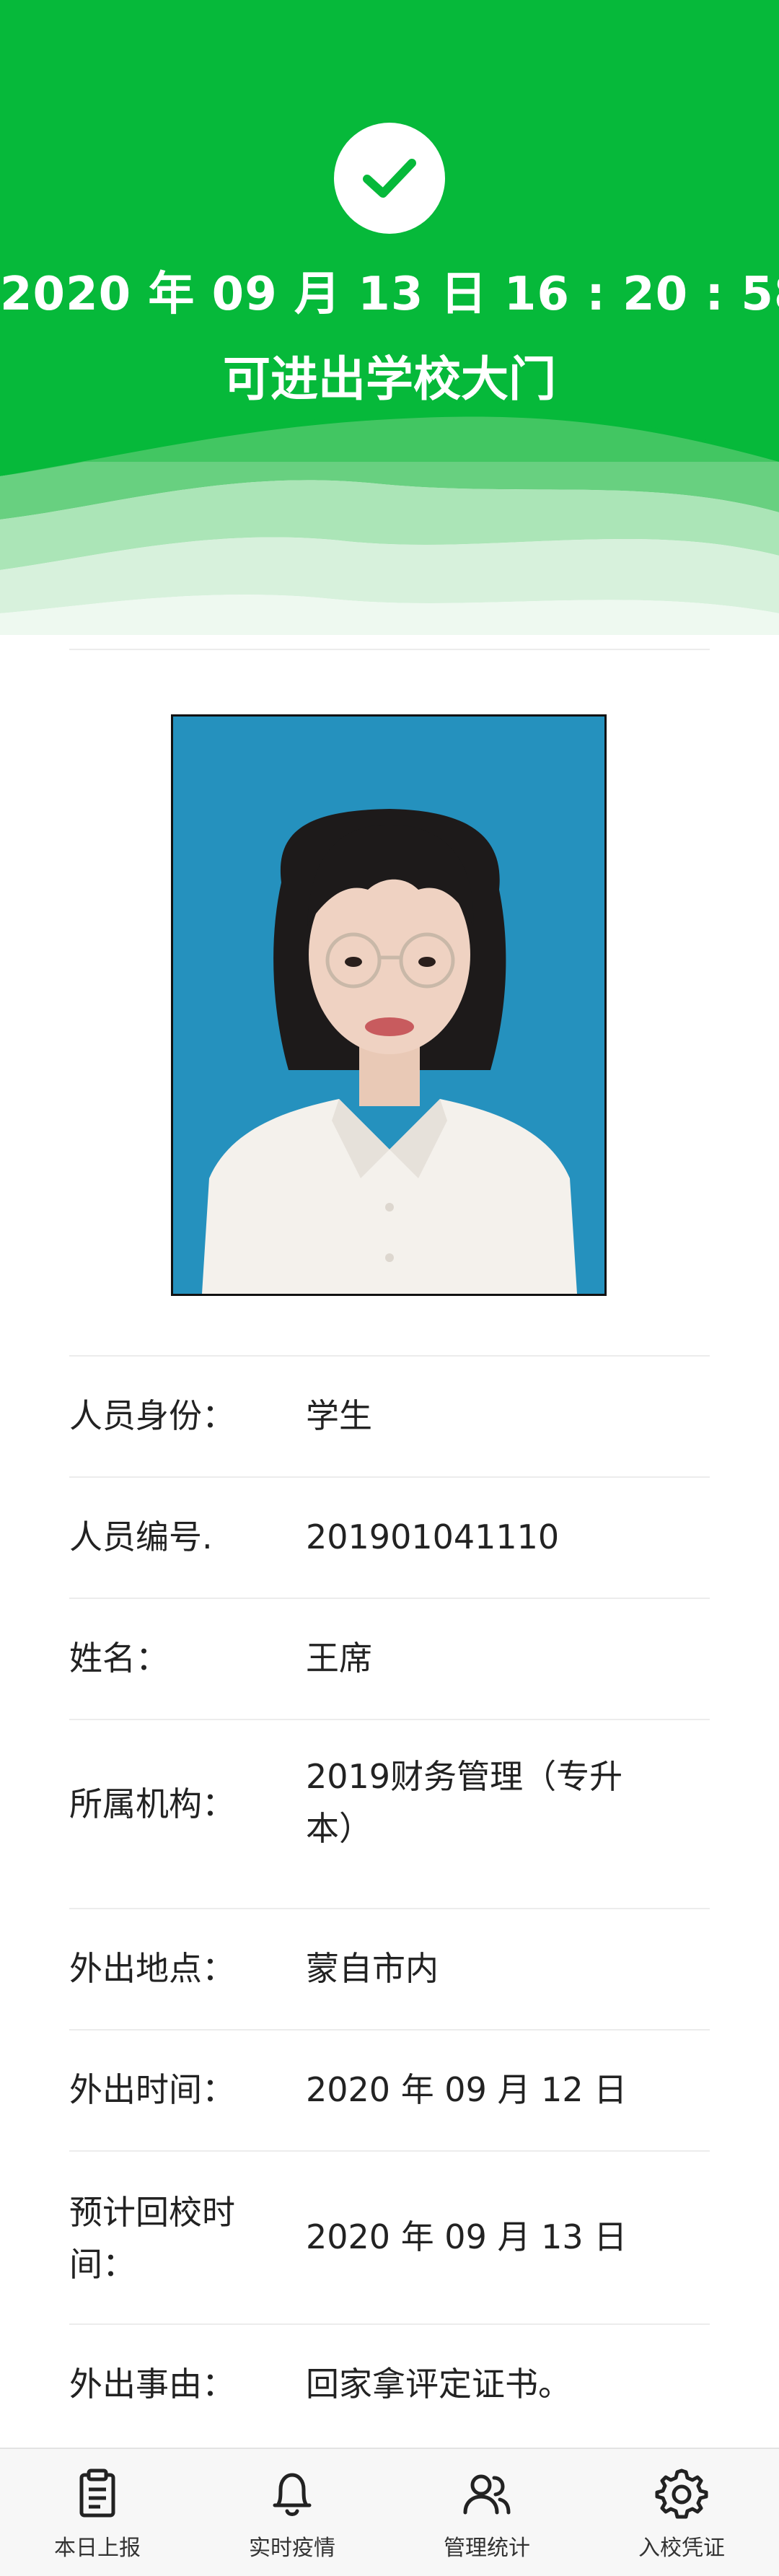  I want to click on nav-daily-report: 本日上报, so click(97, 2512).